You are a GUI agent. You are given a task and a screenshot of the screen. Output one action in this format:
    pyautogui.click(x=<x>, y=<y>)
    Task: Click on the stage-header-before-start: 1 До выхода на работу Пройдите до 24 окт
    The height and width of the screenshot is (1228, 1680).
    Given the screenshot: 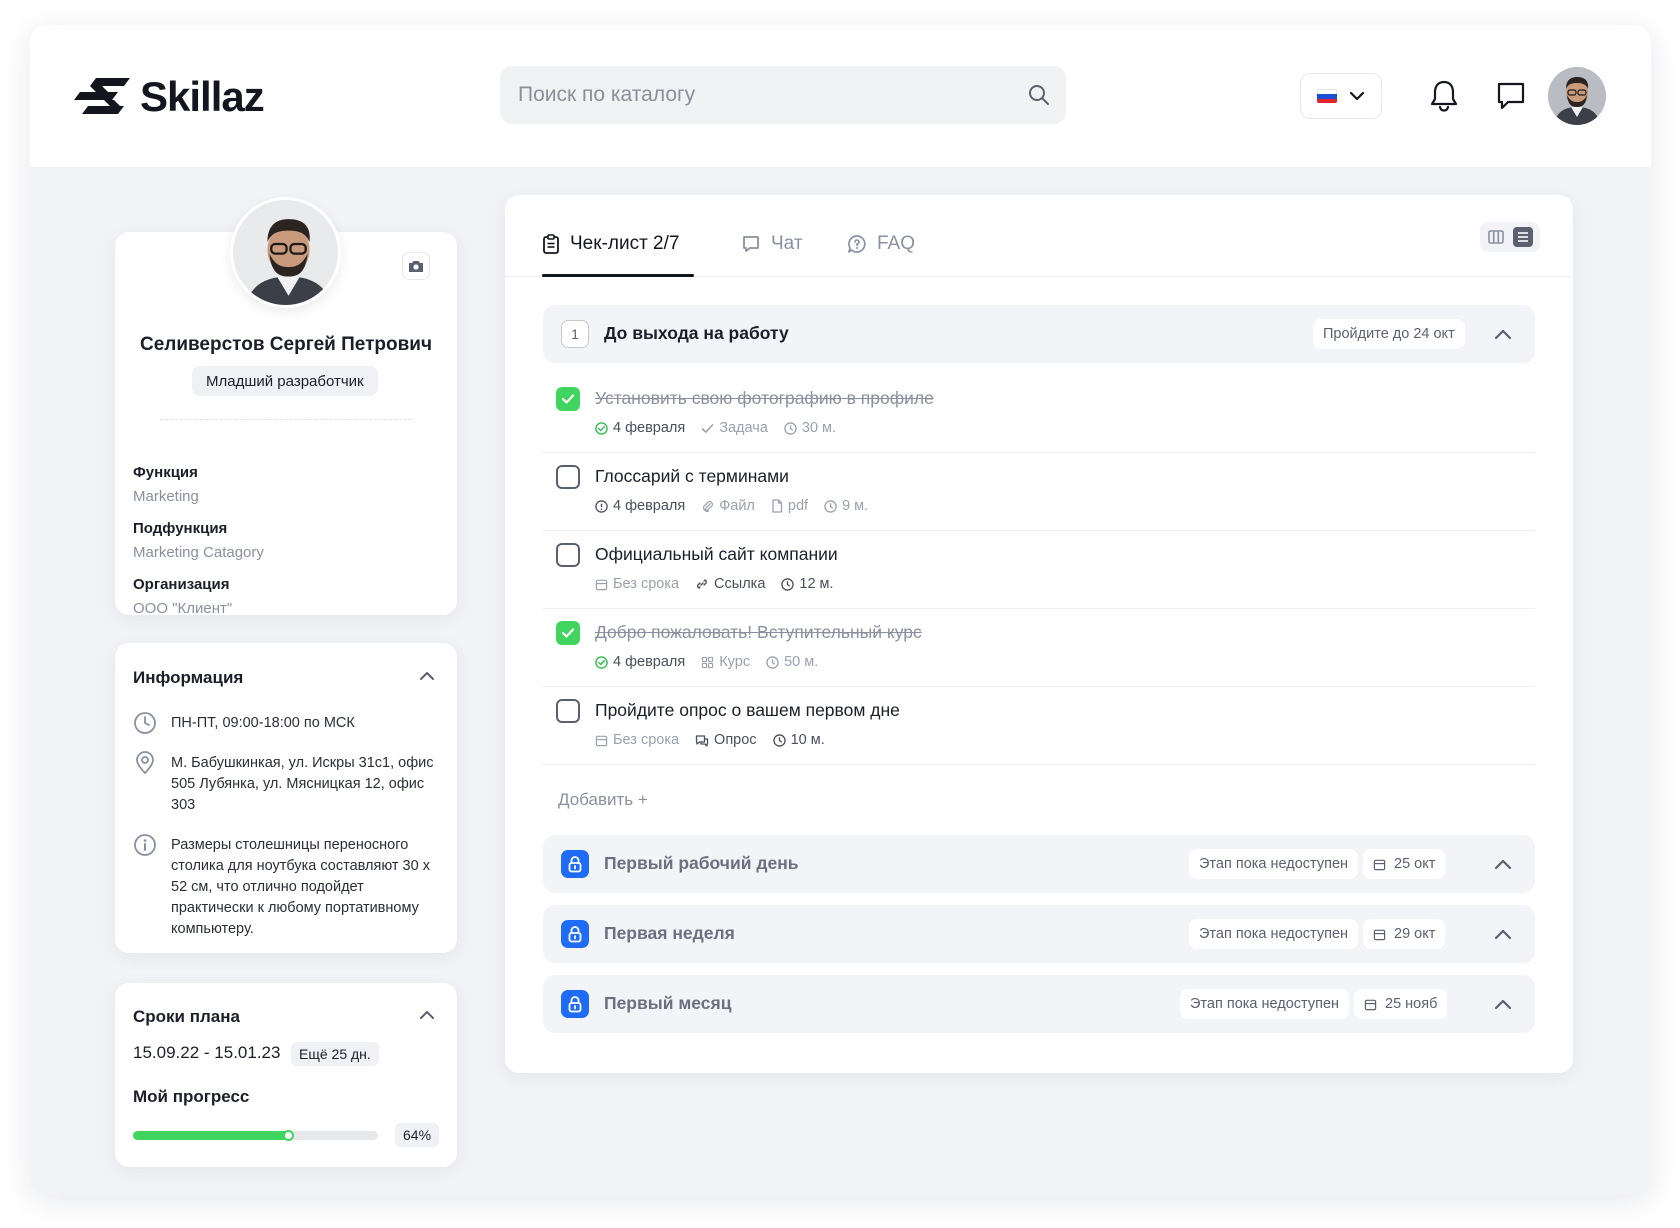 What is the action you would take?
    pyautogui.click(x=1039, y=334)
    